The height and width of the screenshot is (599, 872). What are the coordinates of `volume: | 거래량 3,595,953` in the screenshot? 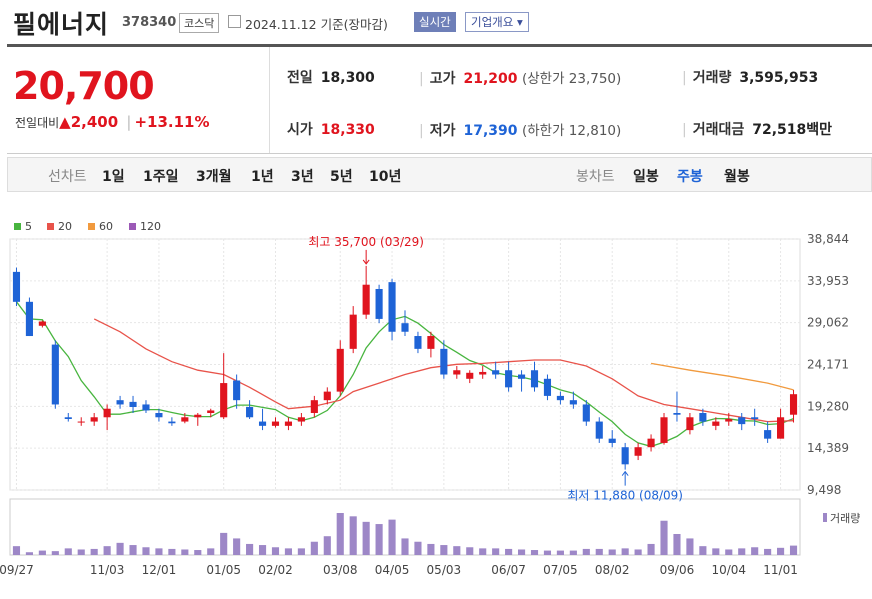 It's located at (750, 78).